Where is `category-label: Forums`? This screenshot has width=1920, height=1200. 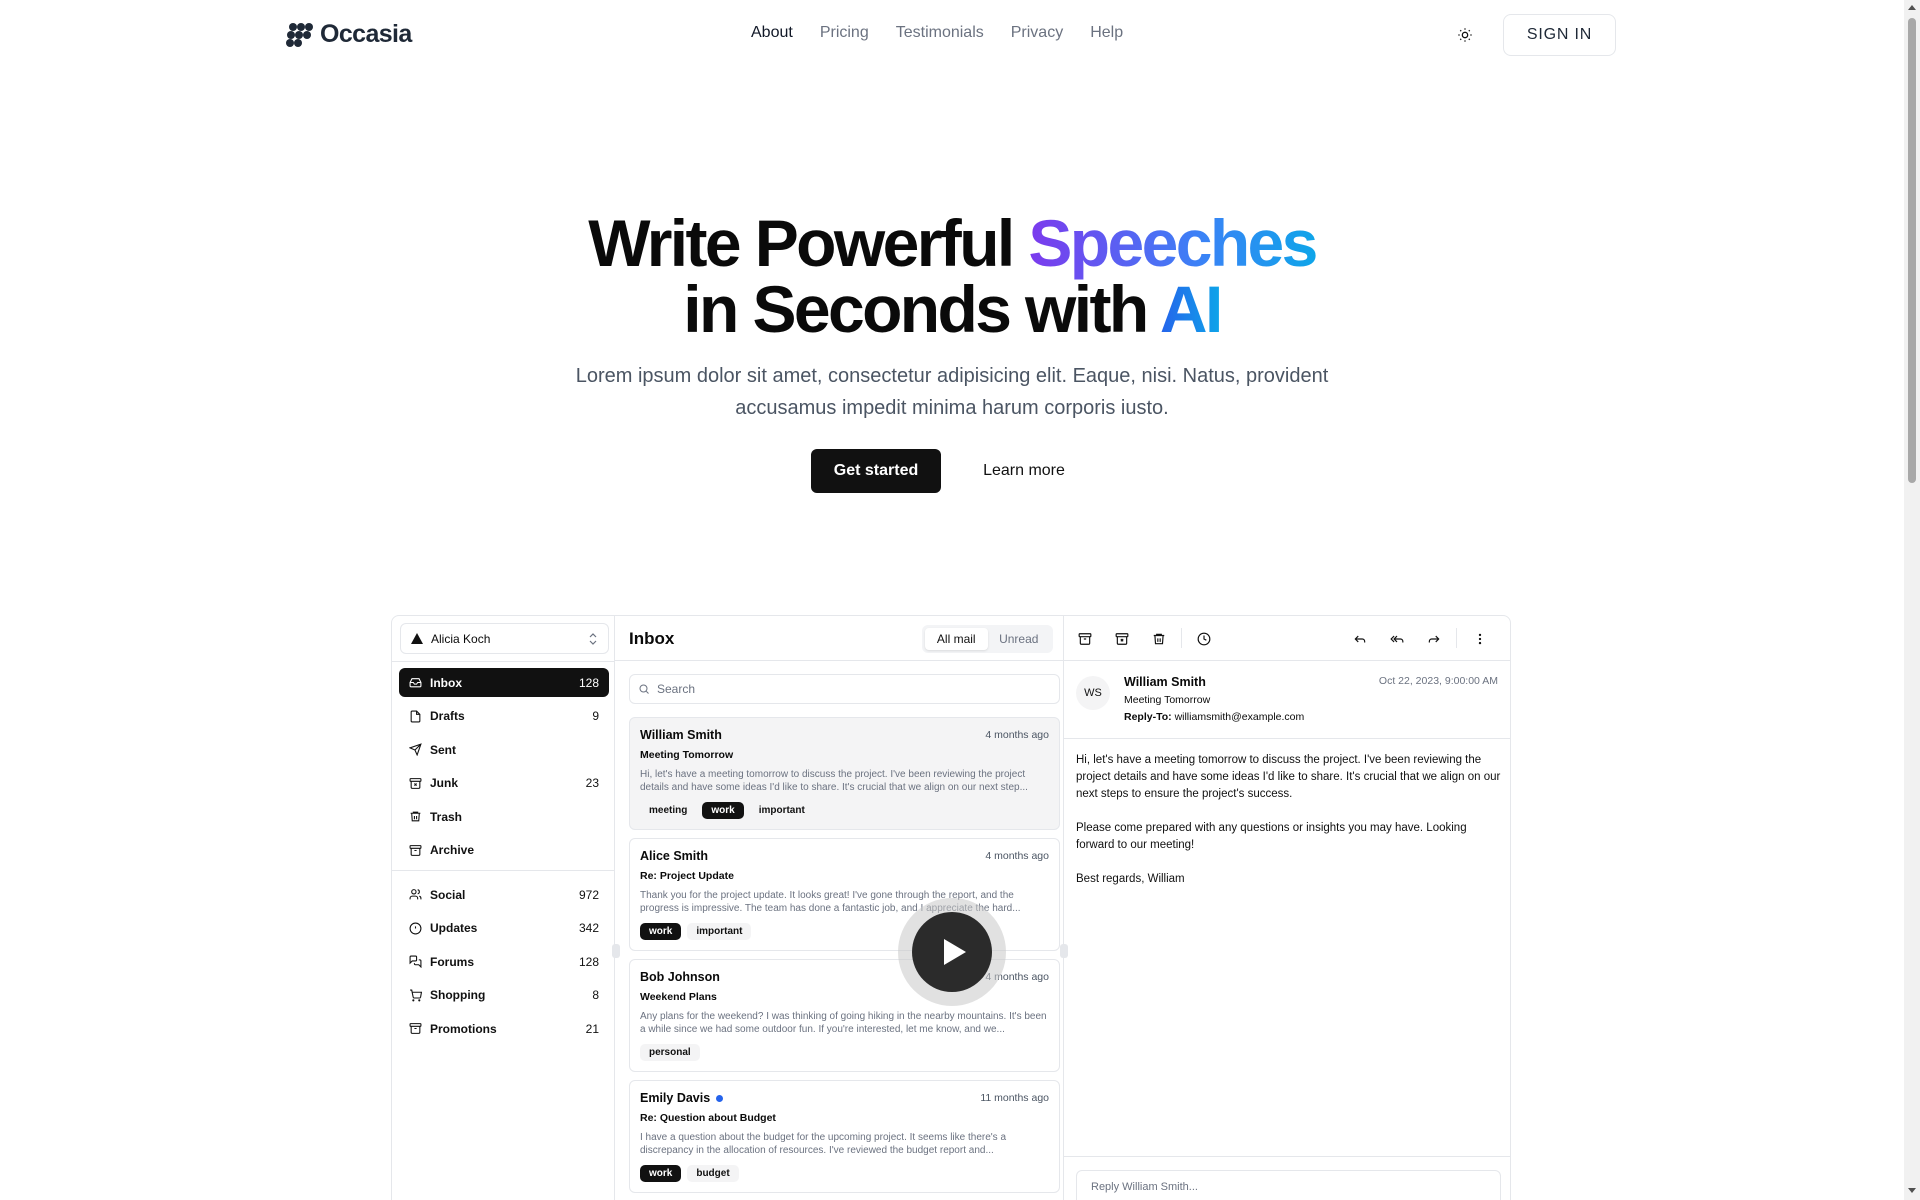 category-label: Forums is located at coordinates (452, 961).